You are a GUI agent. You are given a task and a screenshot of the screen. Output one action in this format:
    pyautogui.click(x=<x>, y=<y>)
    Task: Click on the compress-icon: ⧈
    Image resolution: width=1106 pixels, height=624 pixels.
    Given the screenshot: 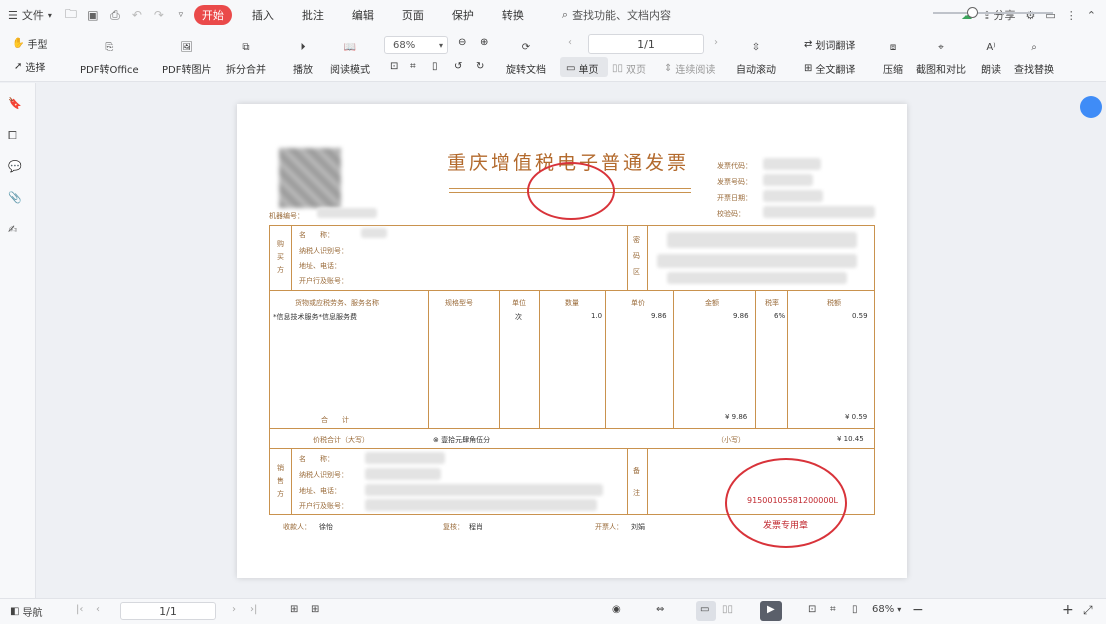 What is the action you would take?
    pyautogui.click(x=893, y=47)
    